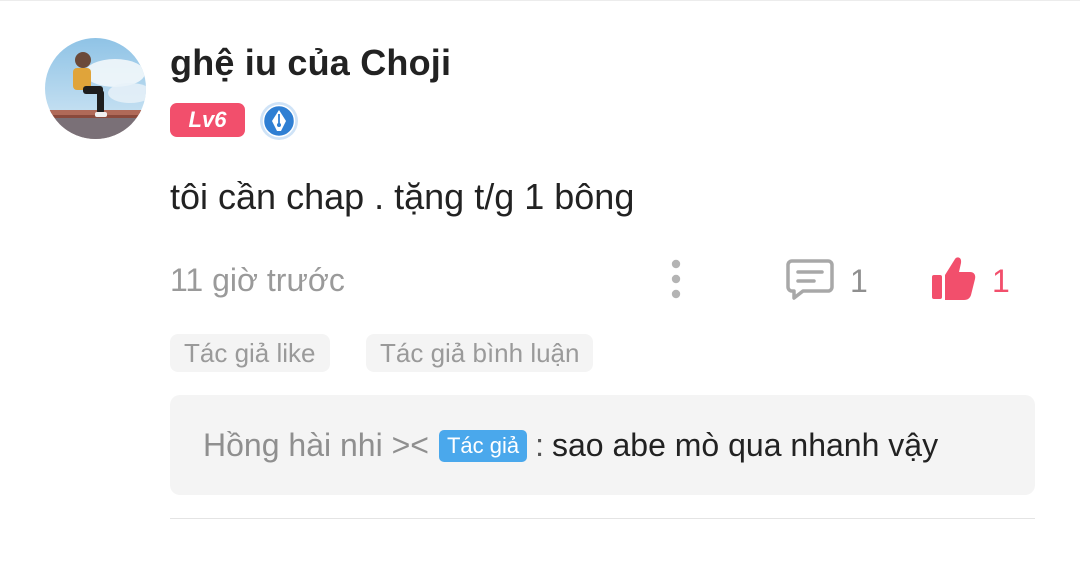 The height and width of the screenshot is (562, 1080). Describe the element at coordinates (310, 63) in the screenshot. I see `username: ghệ iu của Choji` at that location.